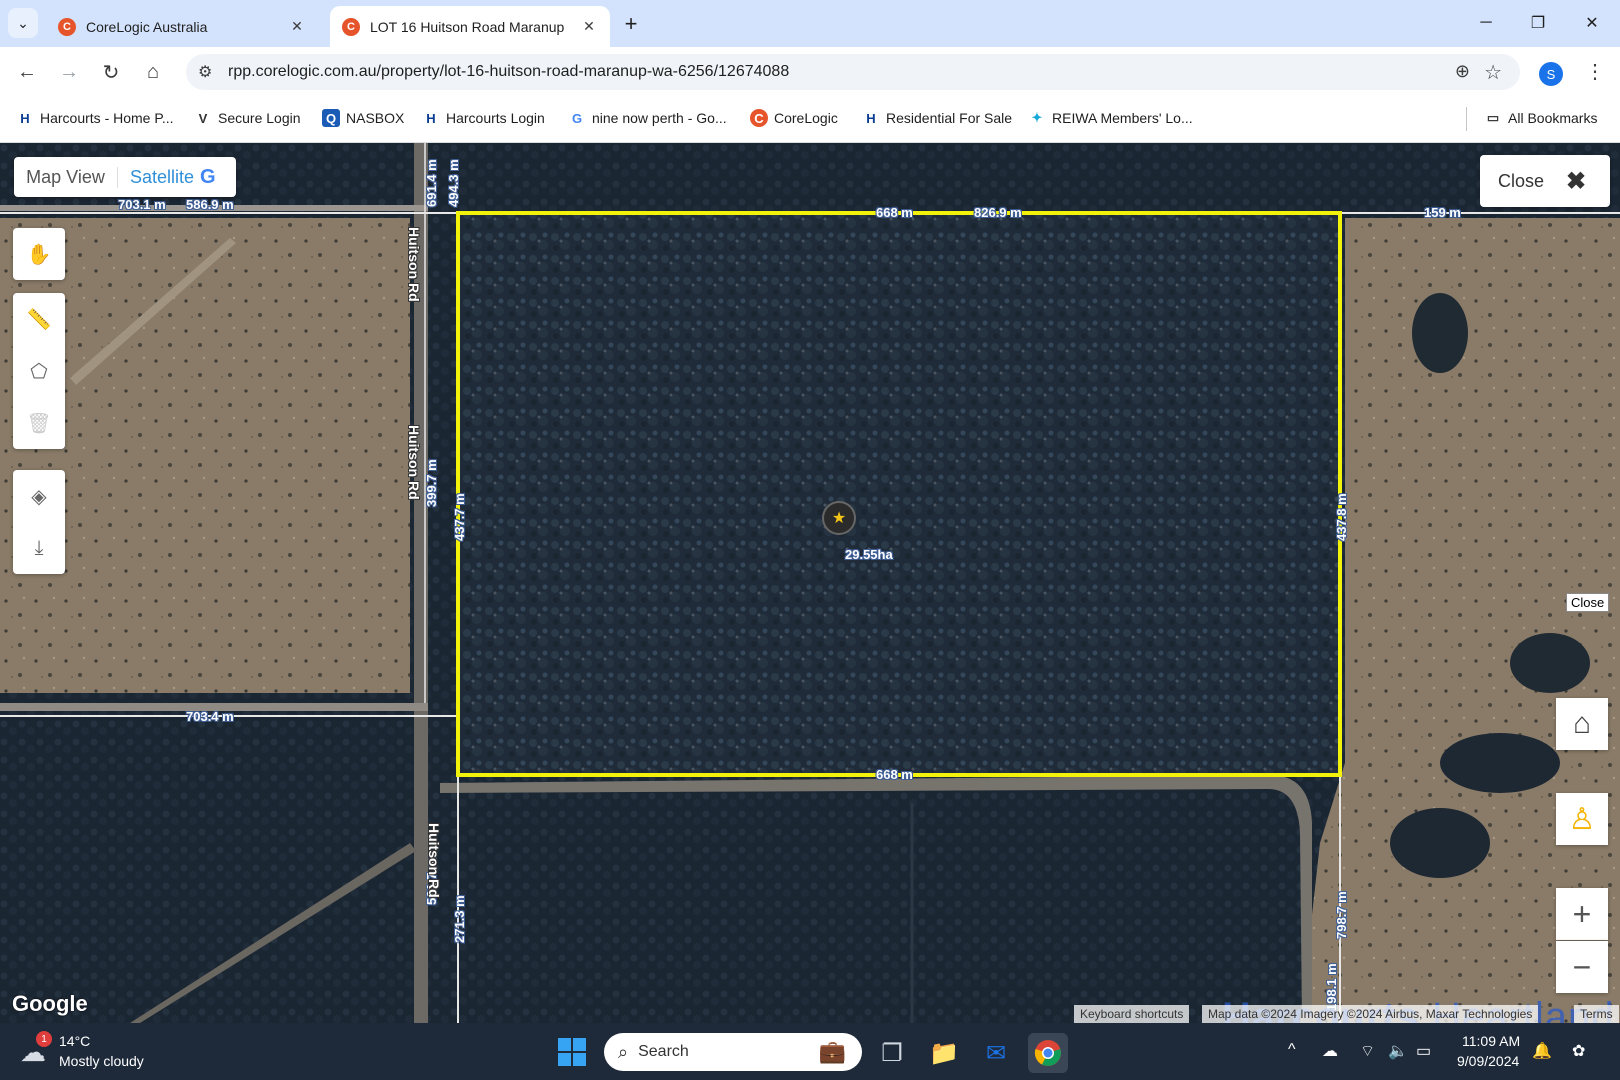  What do you see at coordinates (1582, 914) in the screenshot?
I see `zoom-in-button: +` at bounding box center [1582, 914].